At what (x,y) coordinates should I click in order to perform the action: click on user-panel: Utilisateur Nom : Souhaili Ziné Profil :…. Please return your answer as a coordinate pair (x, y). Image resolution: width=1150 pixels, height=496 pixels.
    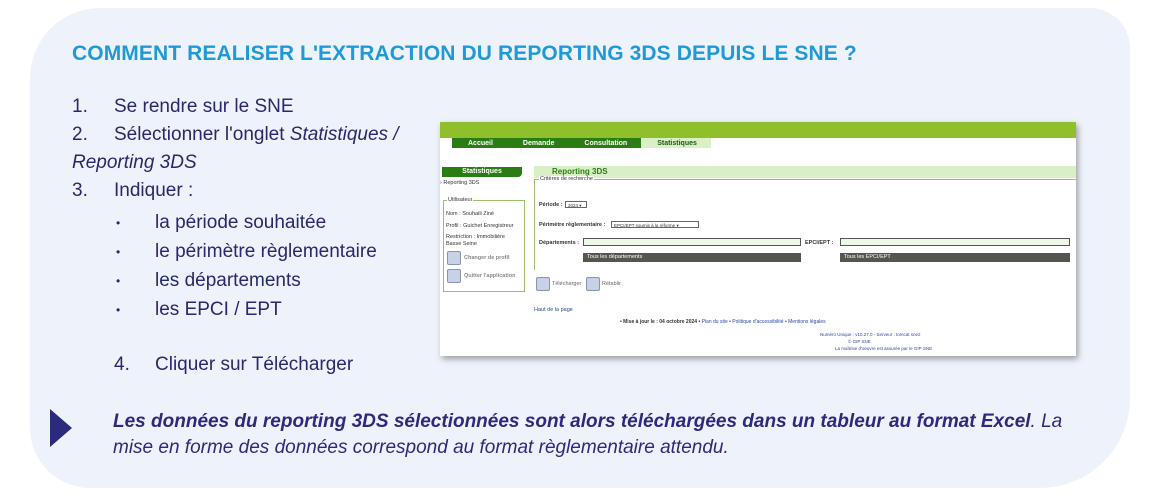
    Looking at the image, I should click on (484, 244).